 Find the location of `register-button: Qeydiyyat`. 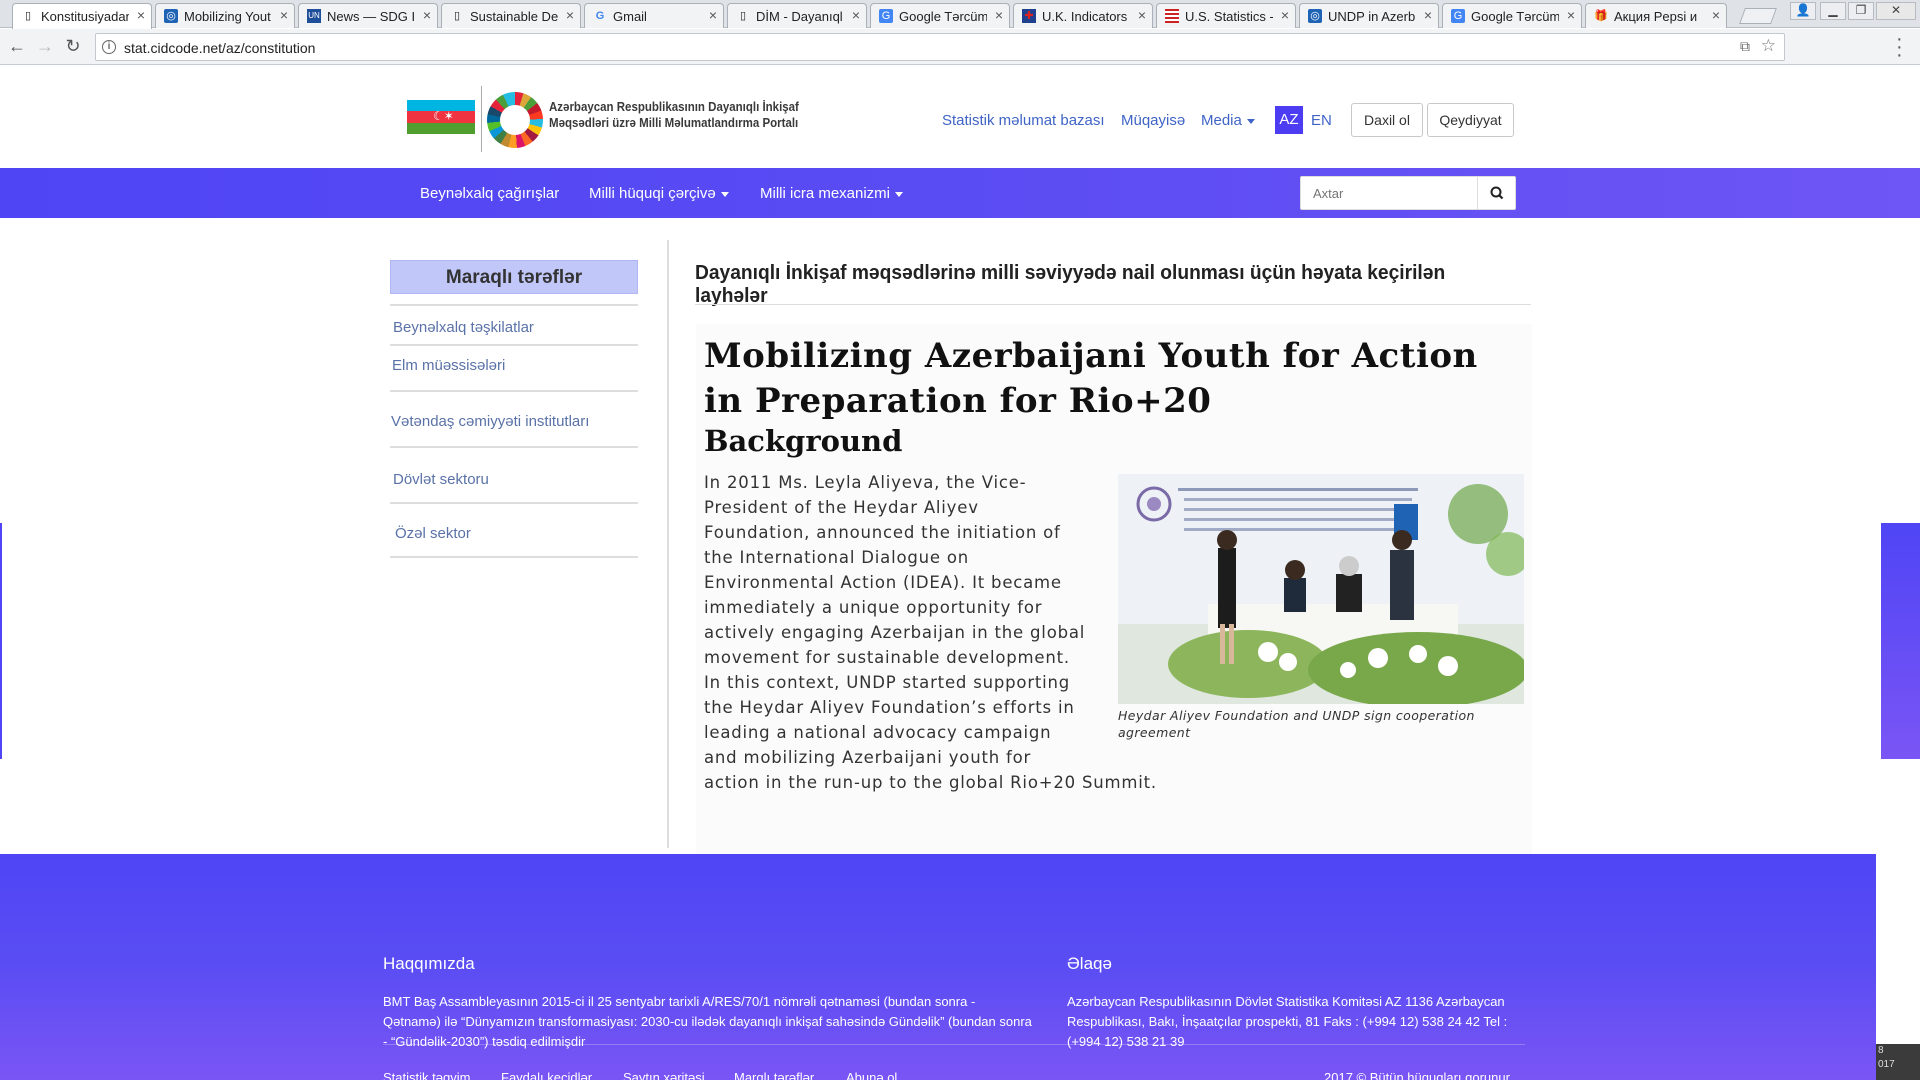

register-button: Qeydiyyat is located at coordinates (1470, 120).